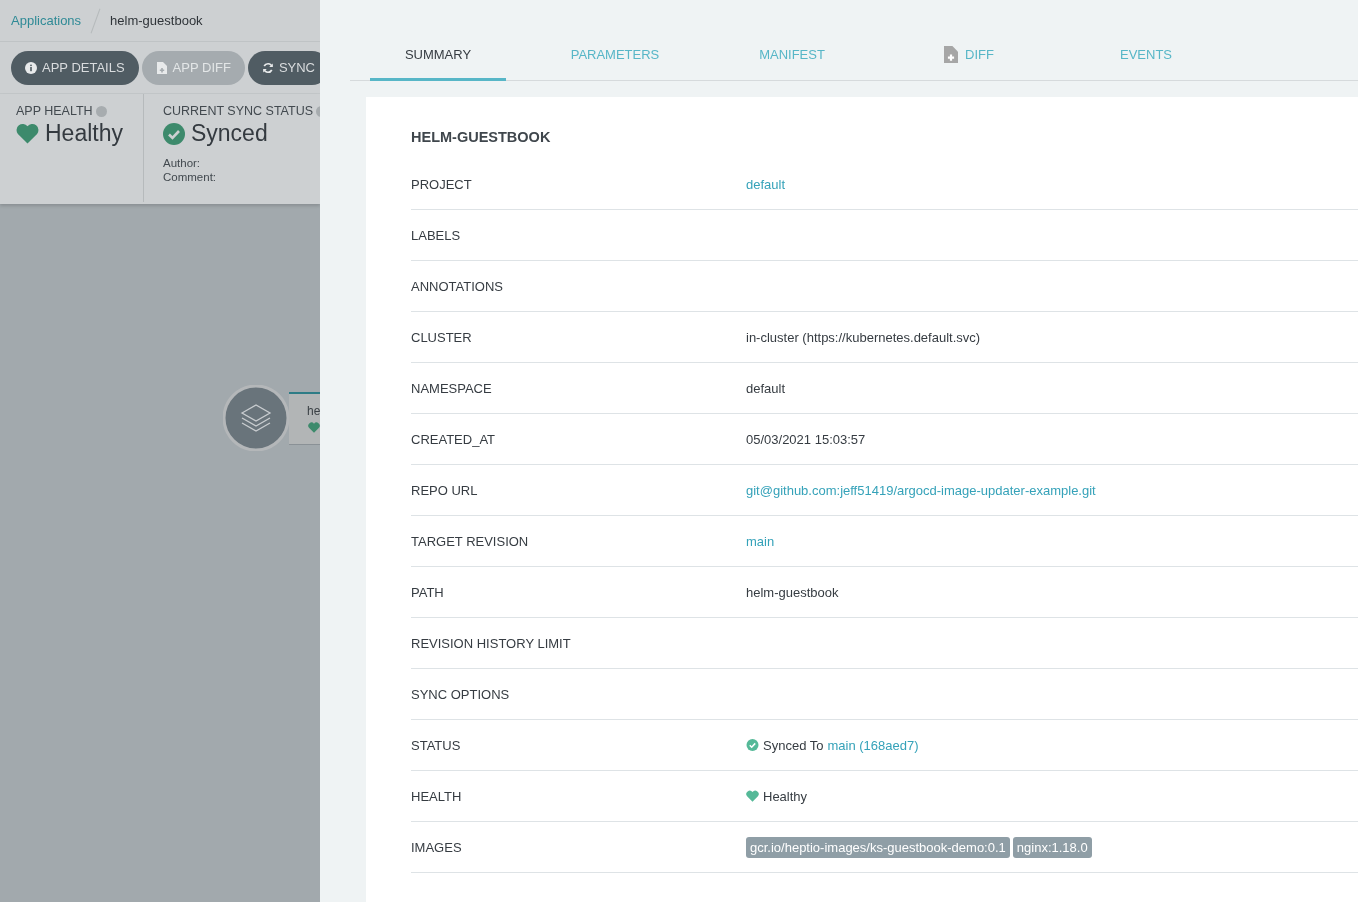  I want to click on field-label: SYNC OPTIONS, so click(461, 694).